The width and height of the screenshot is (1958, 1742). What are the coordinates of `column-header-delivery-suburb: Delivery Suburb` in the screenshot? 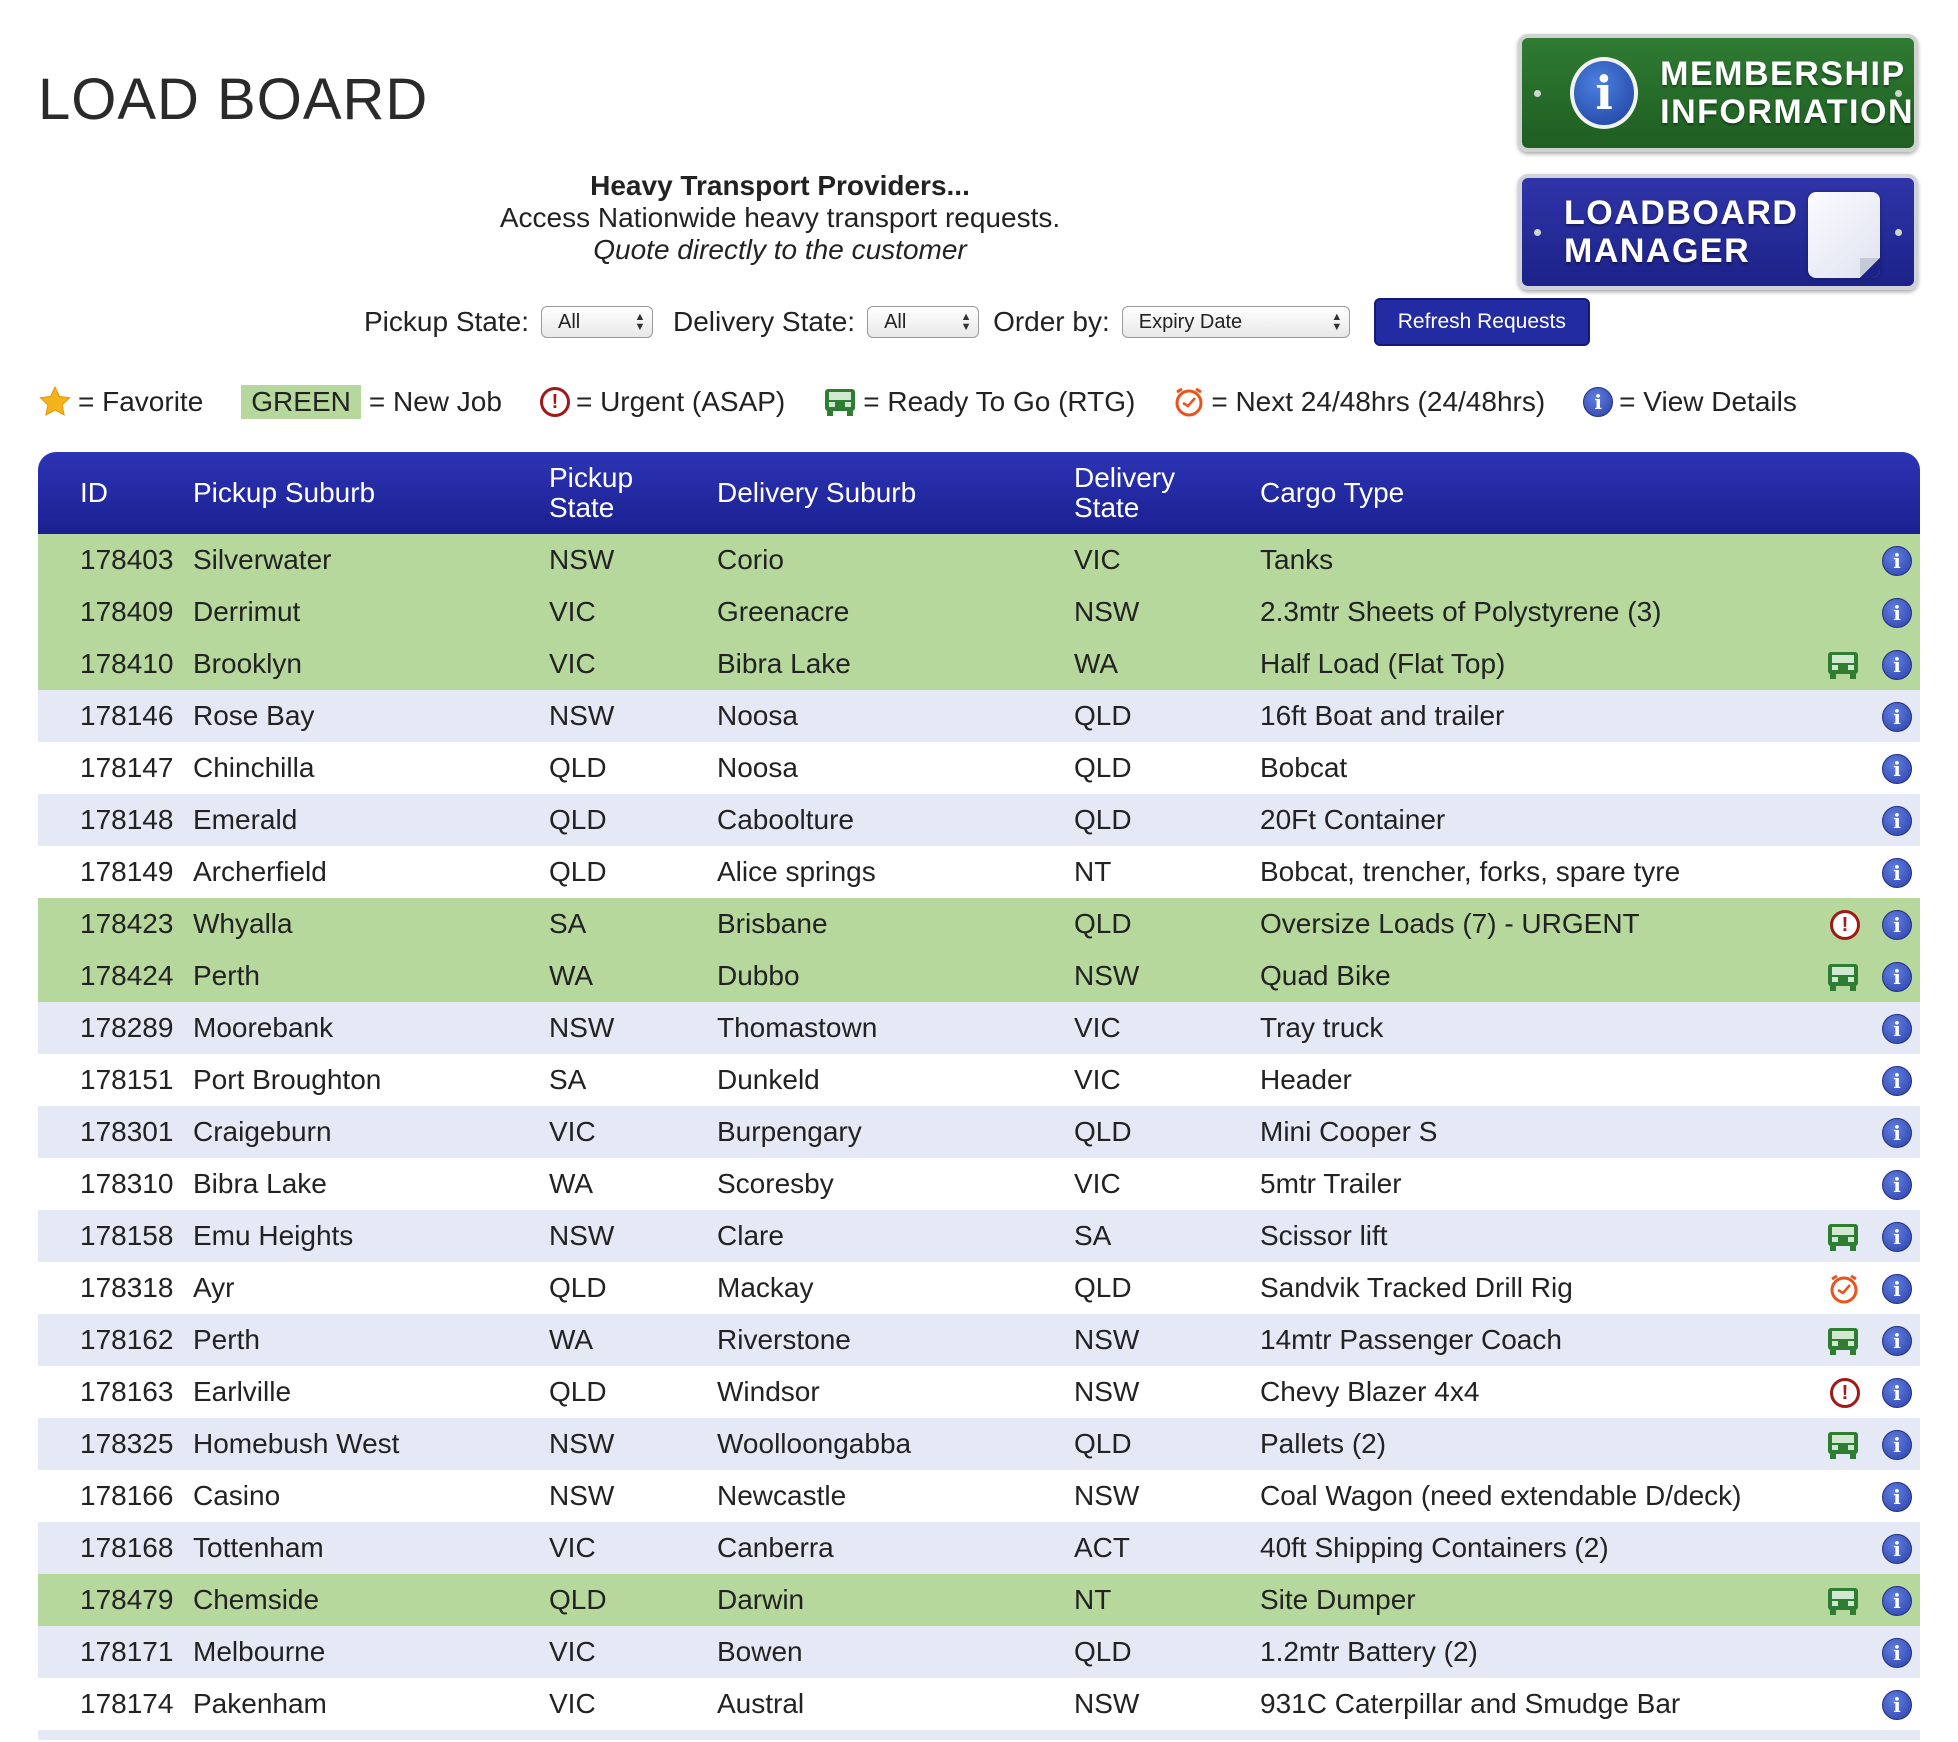 It's located at (895, 493).